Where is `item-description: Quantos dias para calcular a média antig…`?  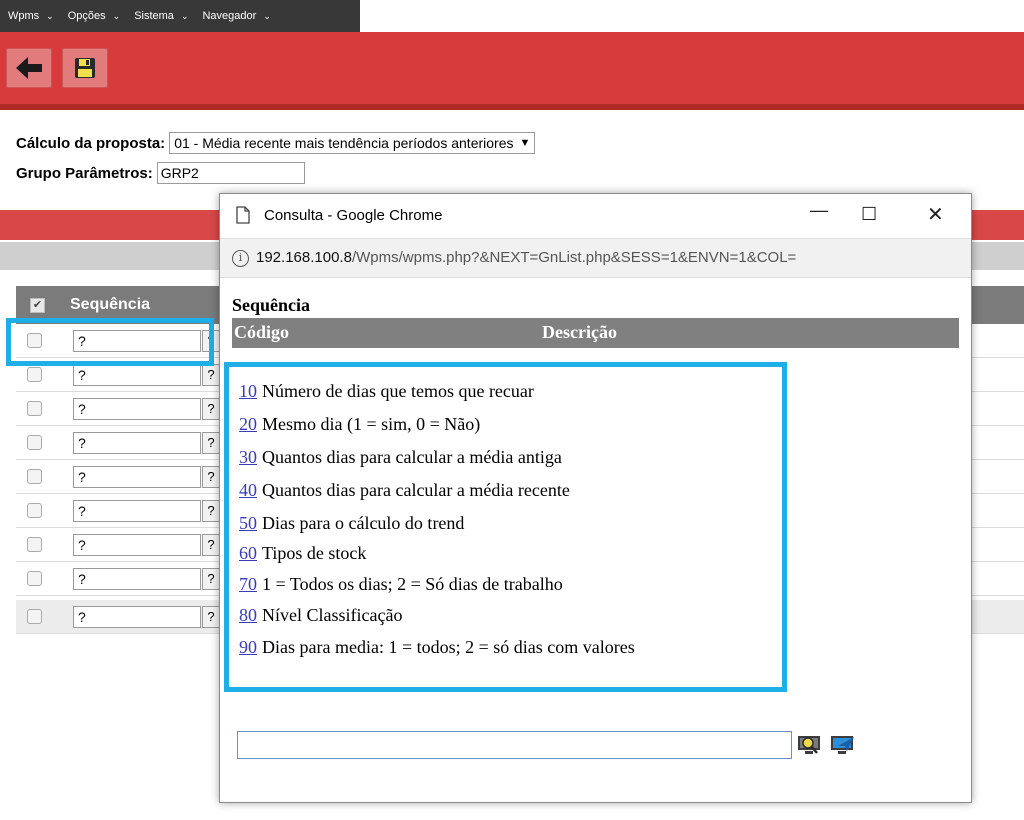 item-description: Quantos dias para calcular a média antig… is located at coordinates (412, 457).